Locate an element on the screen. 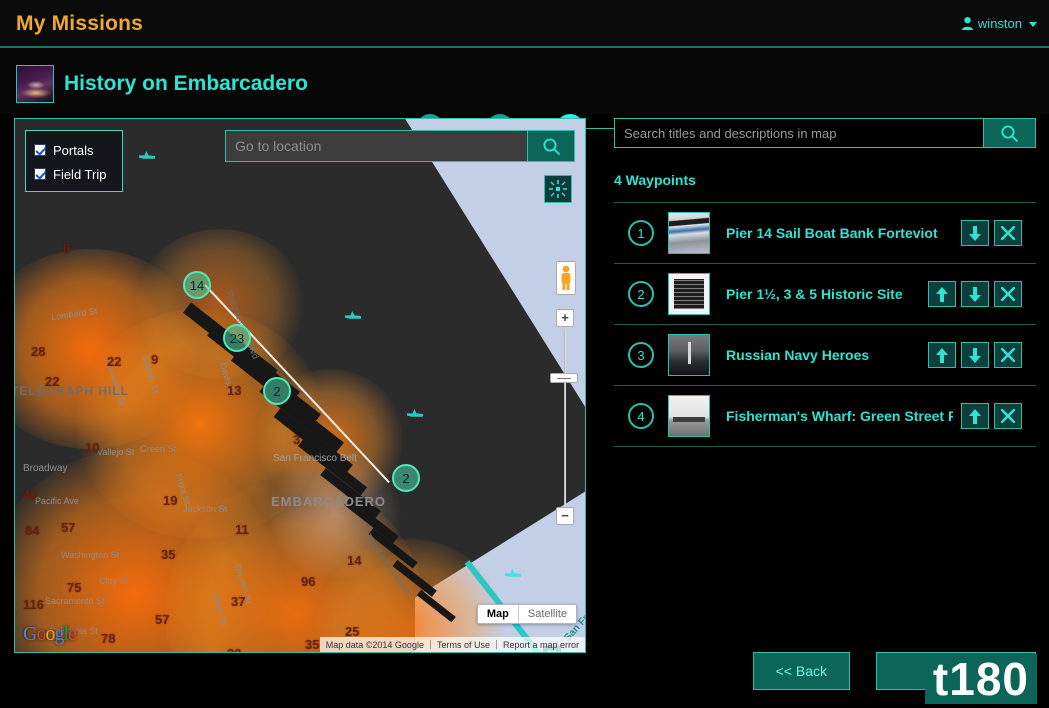 Image resolution: width=1049 pixels, height=708 pixels. map-type-map: Map is located at coordinates (498, 614).